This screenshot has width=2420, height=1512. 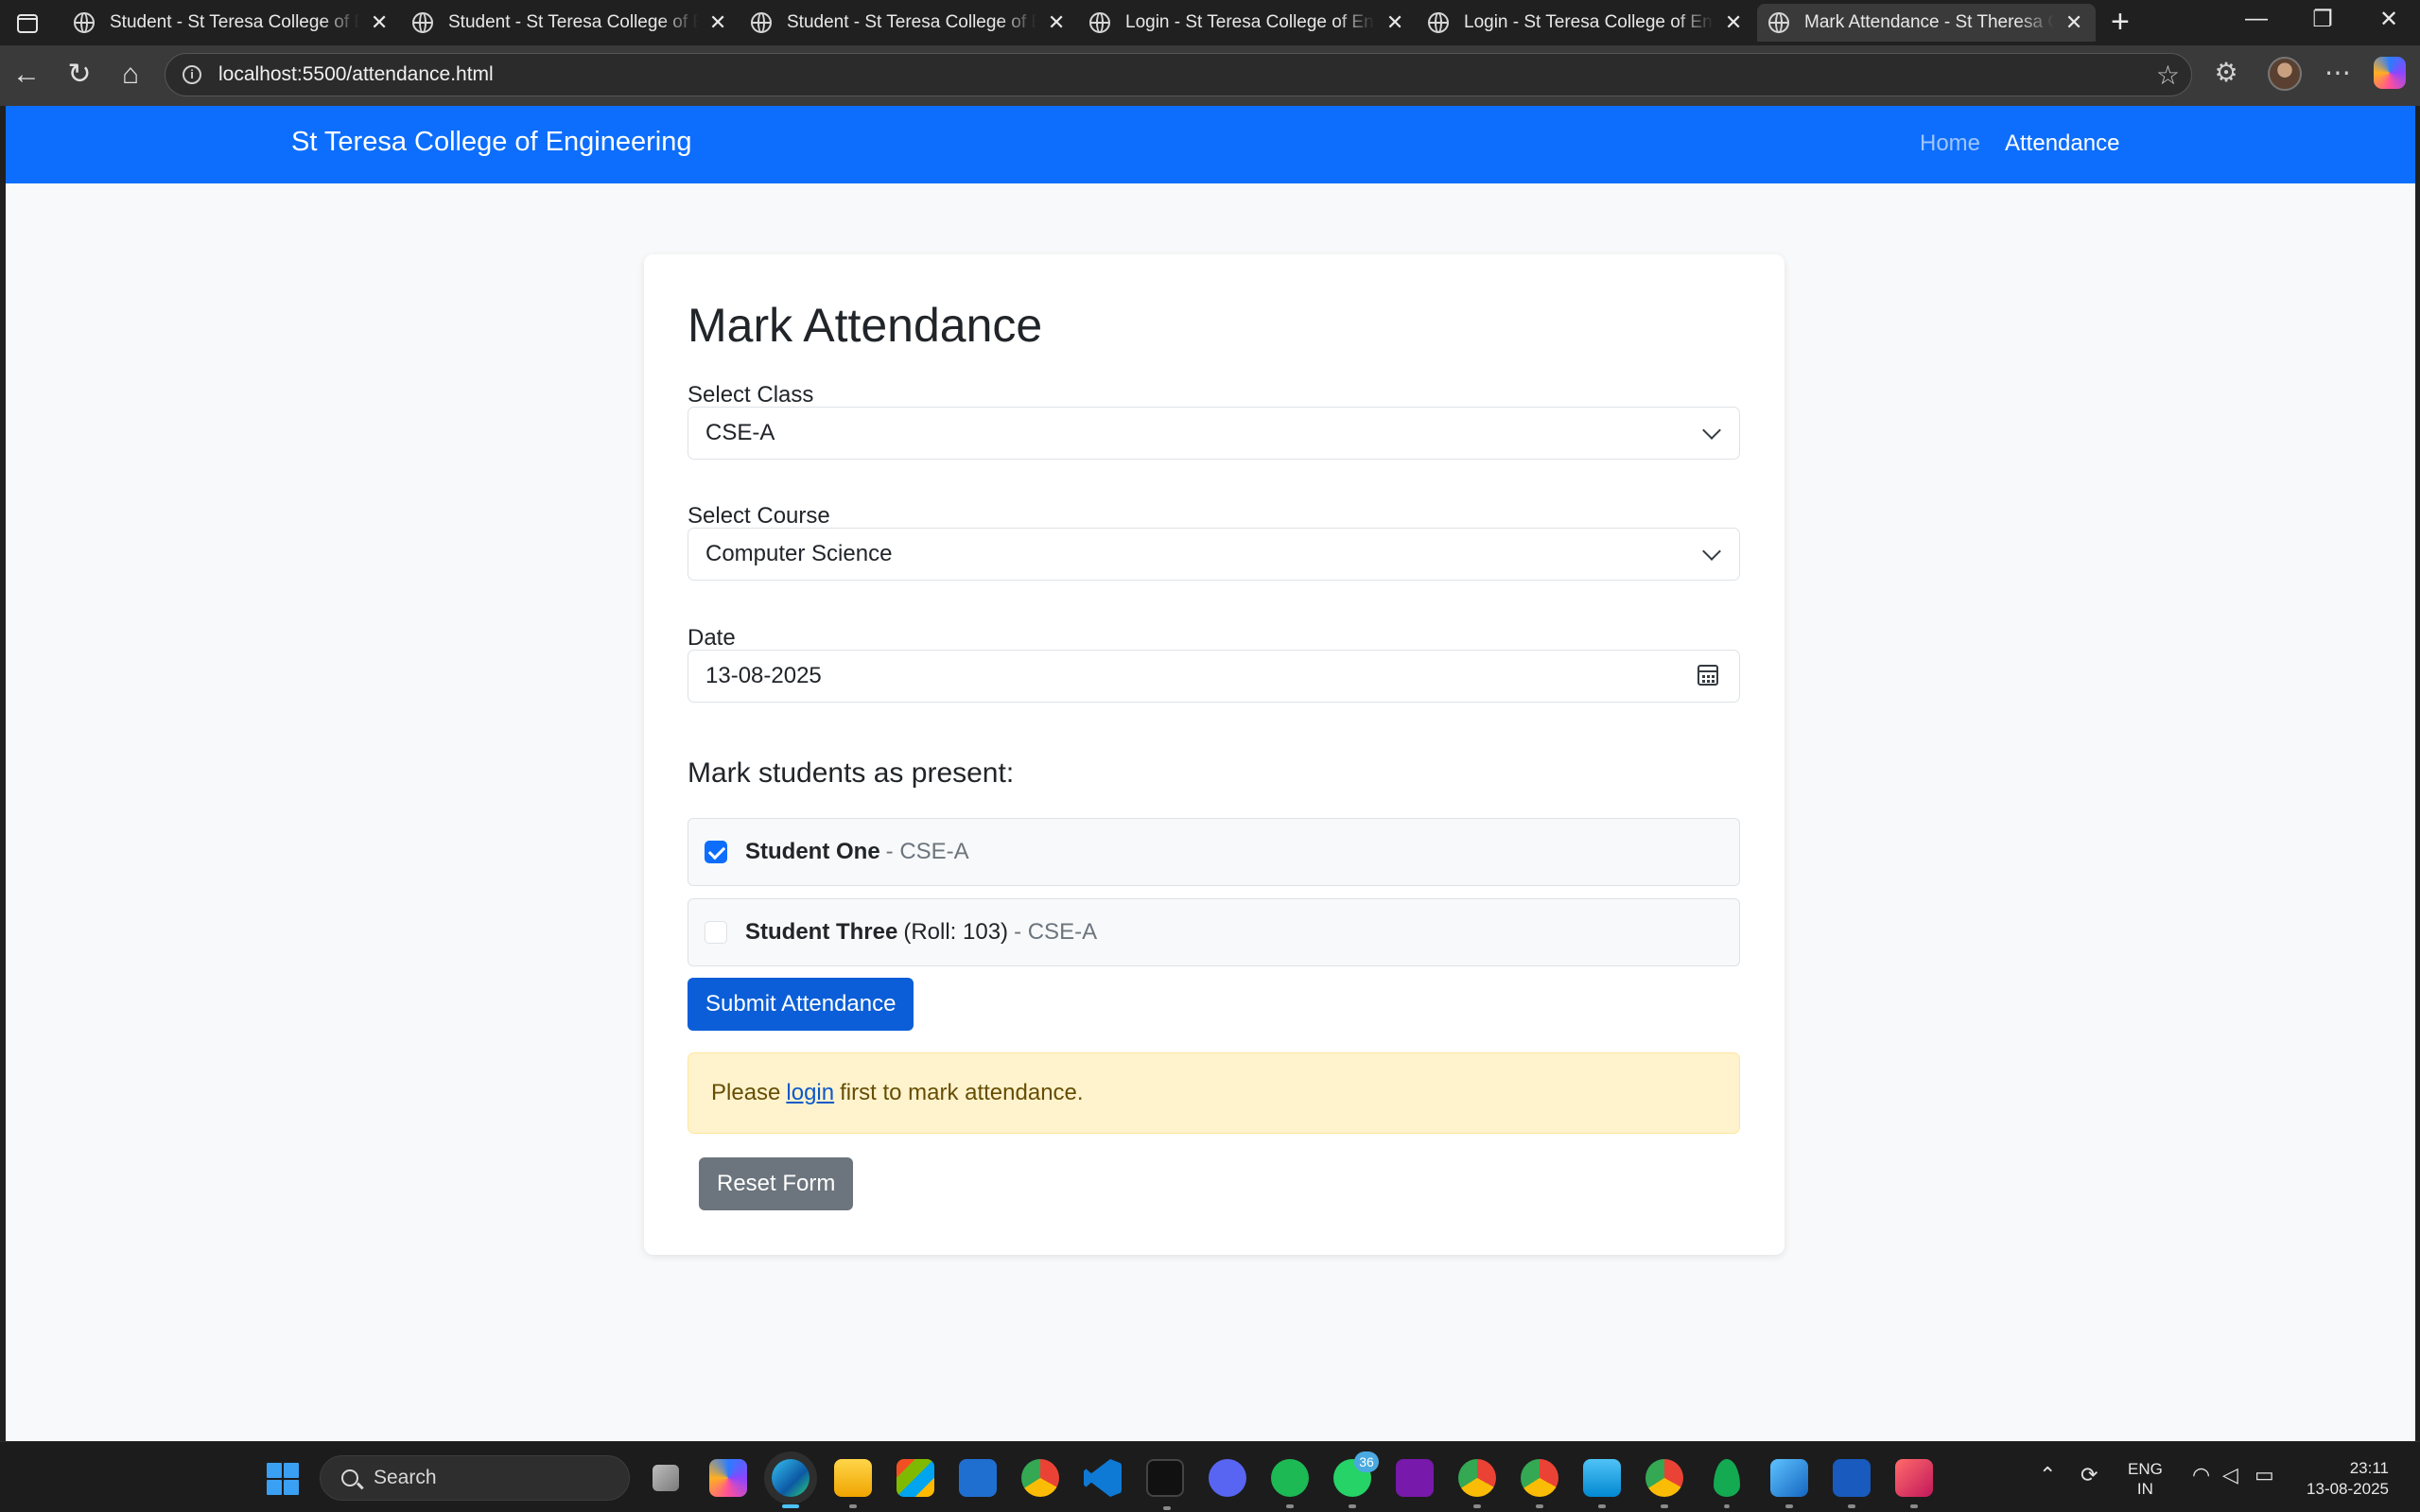 What do you see at coordinates (1040, 1478) in the screenshot?
I see `chrome-icon` at bounding box center [1040, 1478].